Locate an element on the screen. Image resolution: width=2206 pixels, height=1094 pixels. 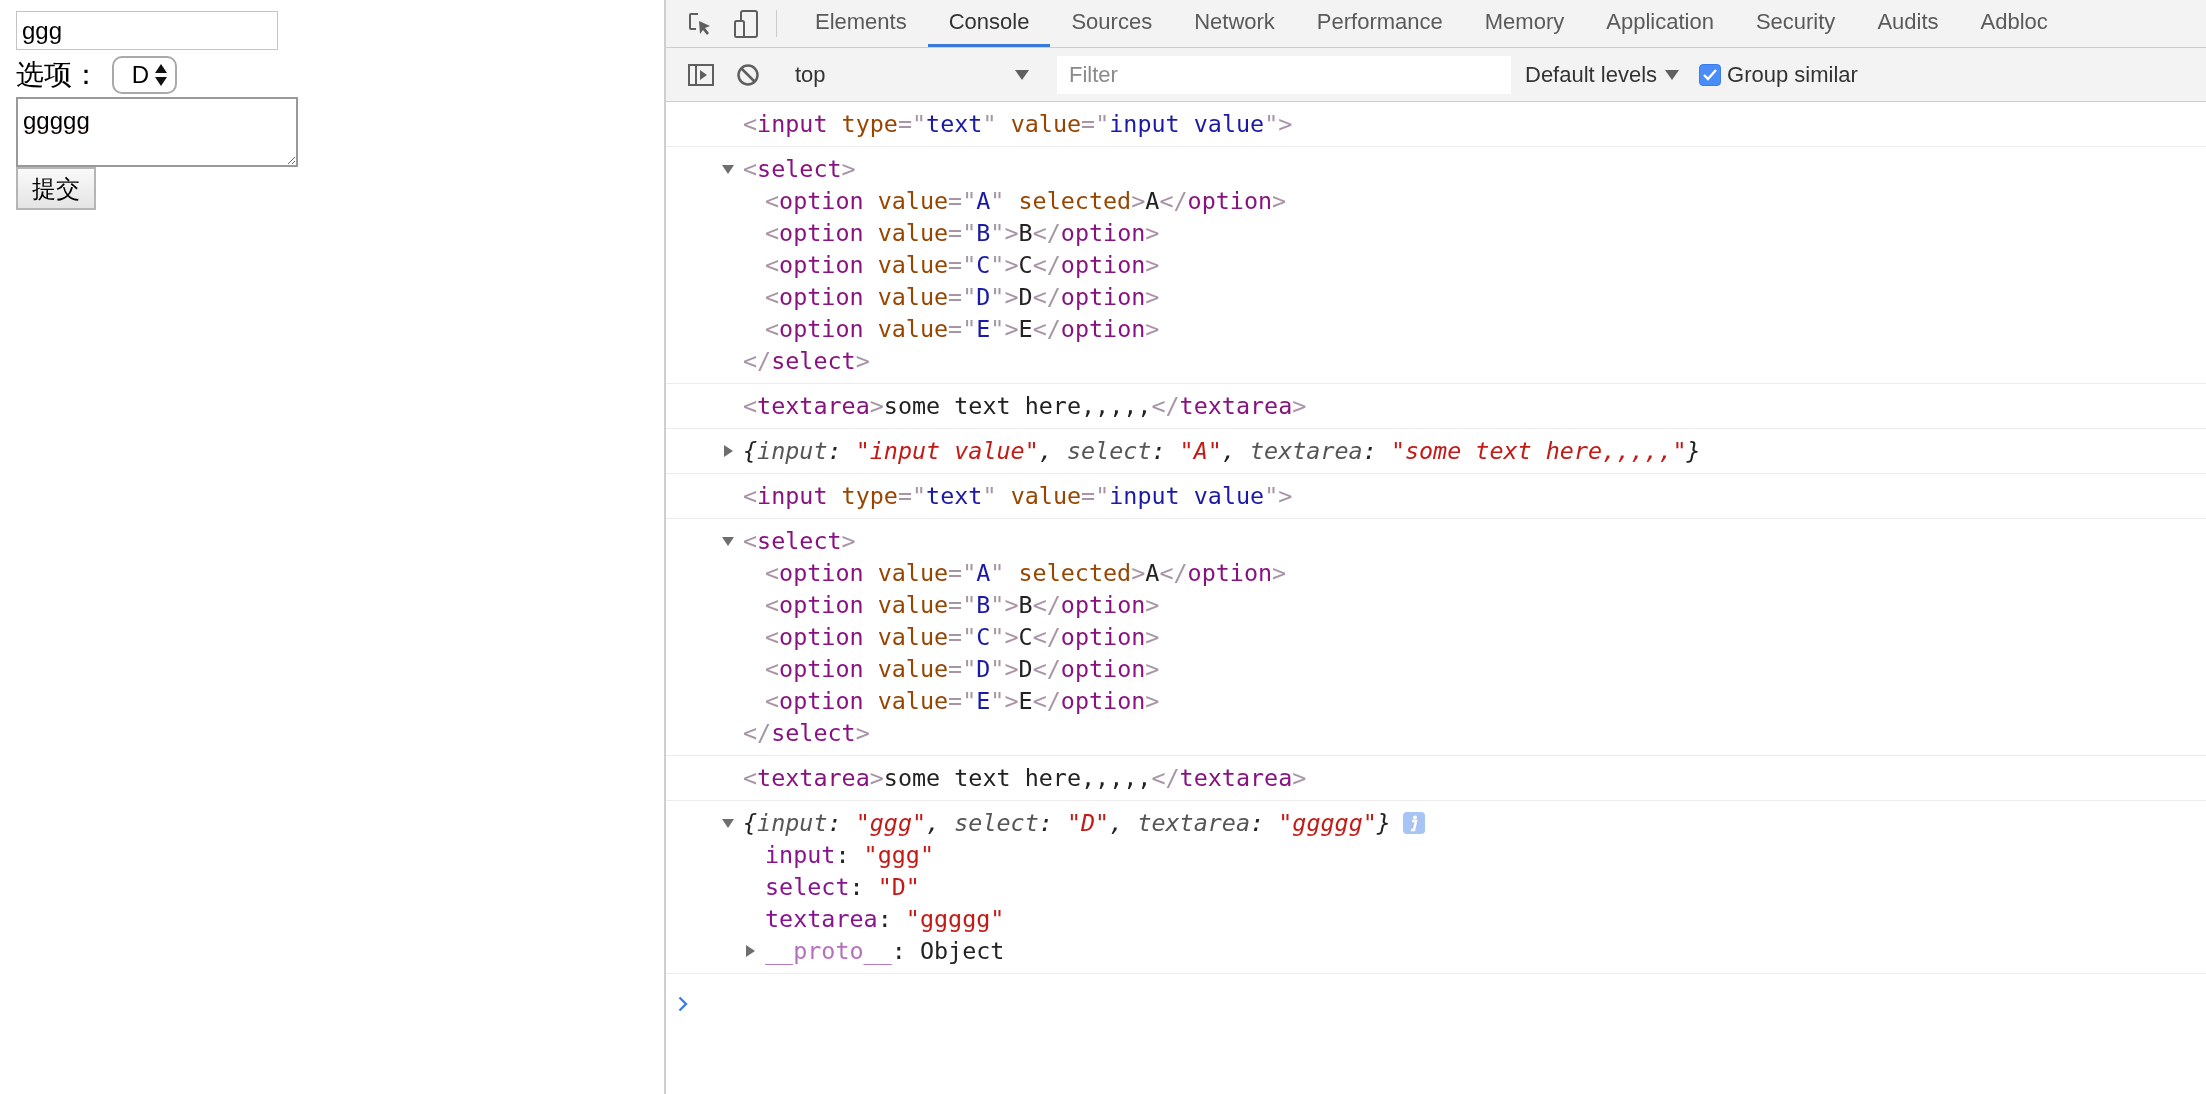
sidebar-toggle-icon is located at coordinates (701, 74).